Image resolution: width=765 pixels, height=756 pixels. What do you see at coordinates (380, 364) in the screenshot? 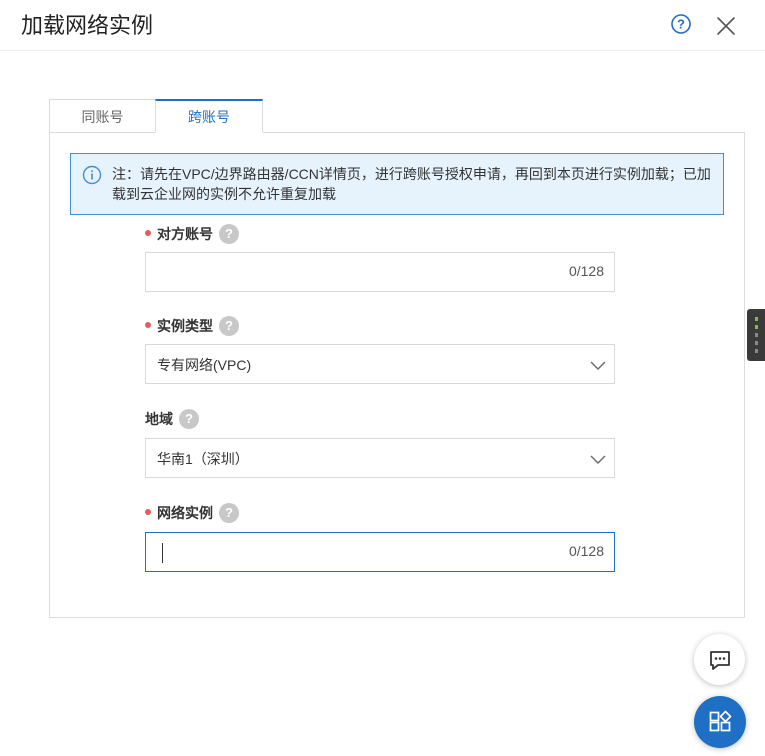
I see `instance-type-select: 专有网络(VPC)` at bounding box center [380, 364].